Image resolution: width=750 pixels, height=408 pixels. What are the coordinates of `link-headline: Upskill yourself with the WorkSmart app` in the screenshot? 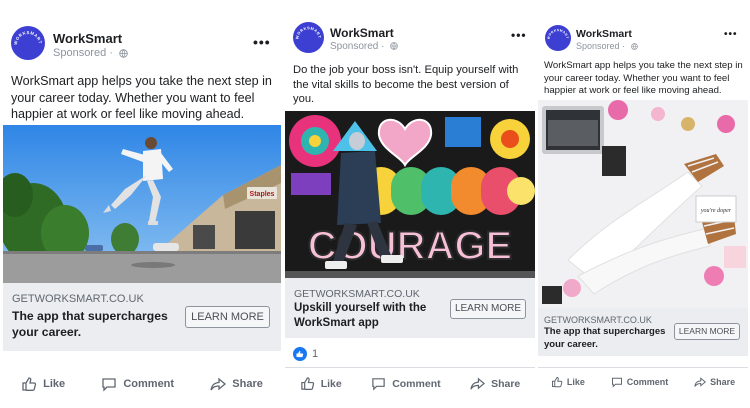 It's located at (369, 316).